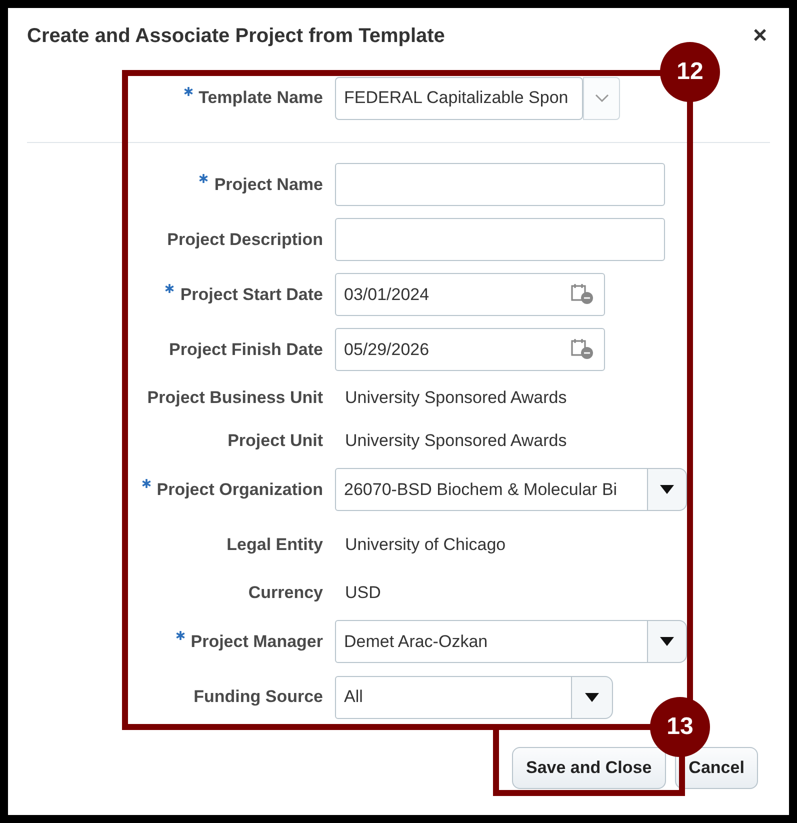 The width and height of the screenshot is (797, 823). Describe the element at coordinates (251, 295) in the screenshot. I see `field-label: Project Start Date` at that location.